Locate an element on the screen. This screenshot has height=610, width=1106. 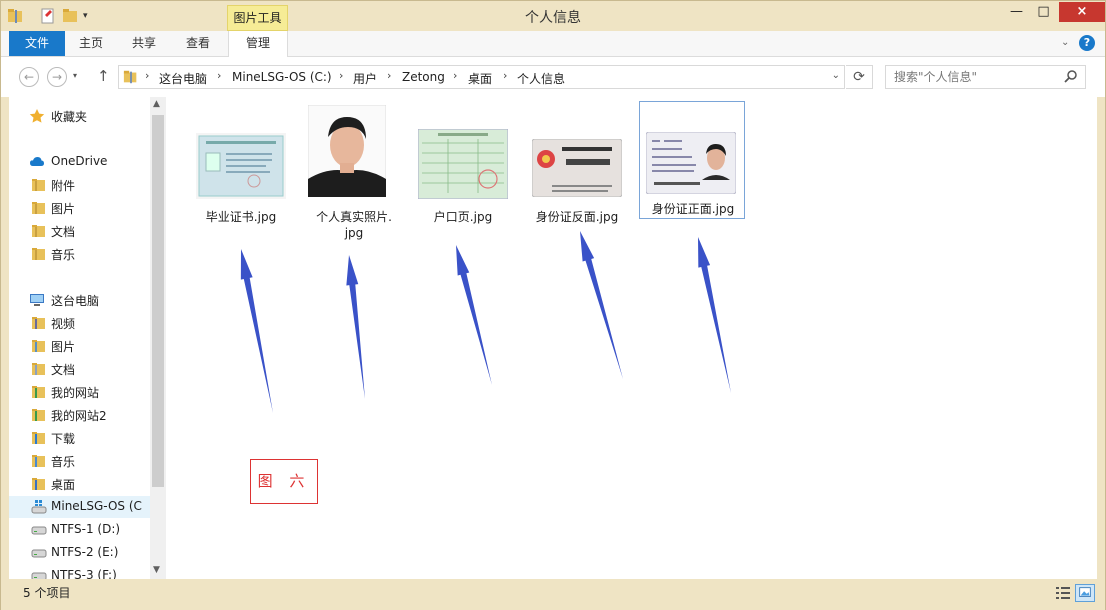
sidebar-item-label: OneDrive is located at coordinates (79, 161).